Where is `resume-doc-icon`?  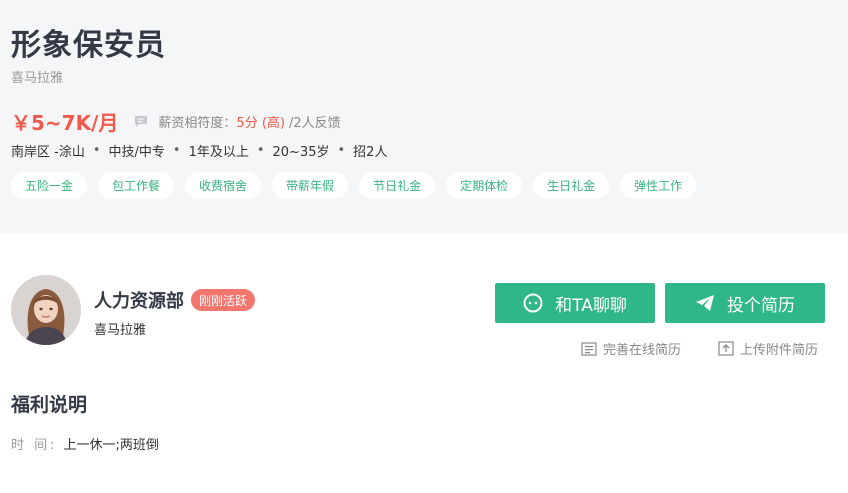 resume-doc-icon is located at coordinates (589, 348).